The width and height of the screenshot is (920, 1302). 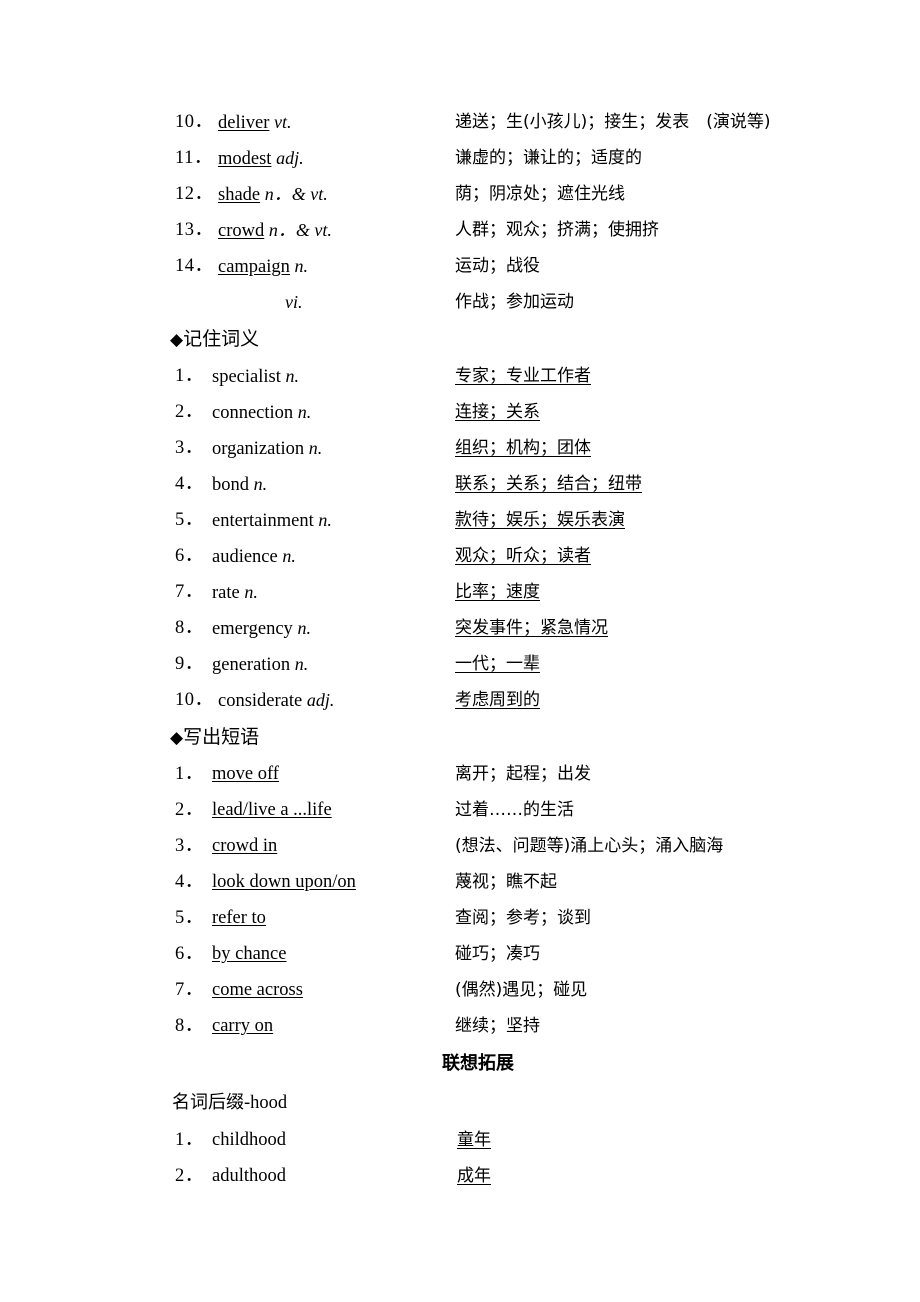 What do you see at coordinates (230, 485) in the screenshot?
I see `term-text: bond` at bounding box center [230, 485].